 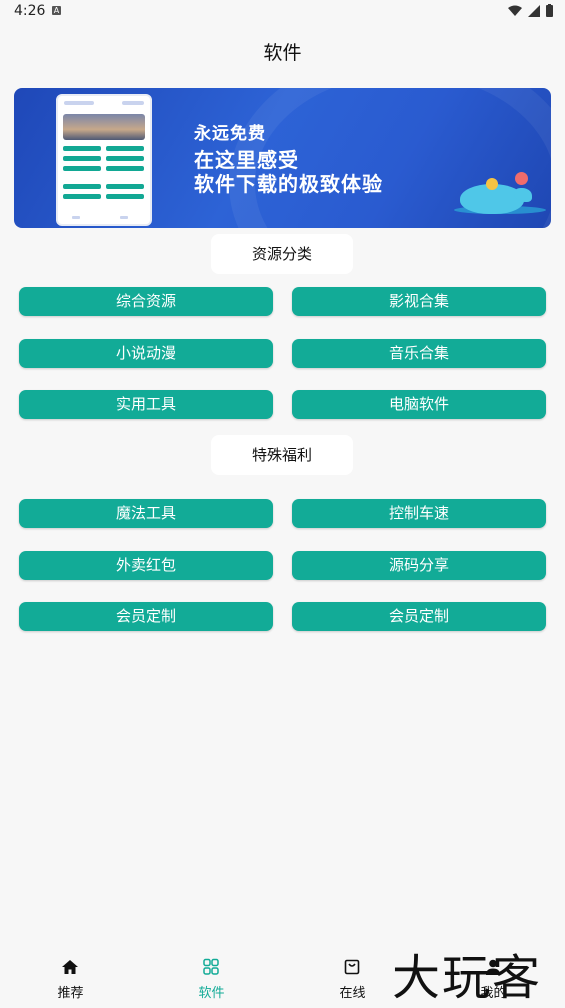 I want to click on section-label-benefits: 特殊福利, so click(x=282, y=455).